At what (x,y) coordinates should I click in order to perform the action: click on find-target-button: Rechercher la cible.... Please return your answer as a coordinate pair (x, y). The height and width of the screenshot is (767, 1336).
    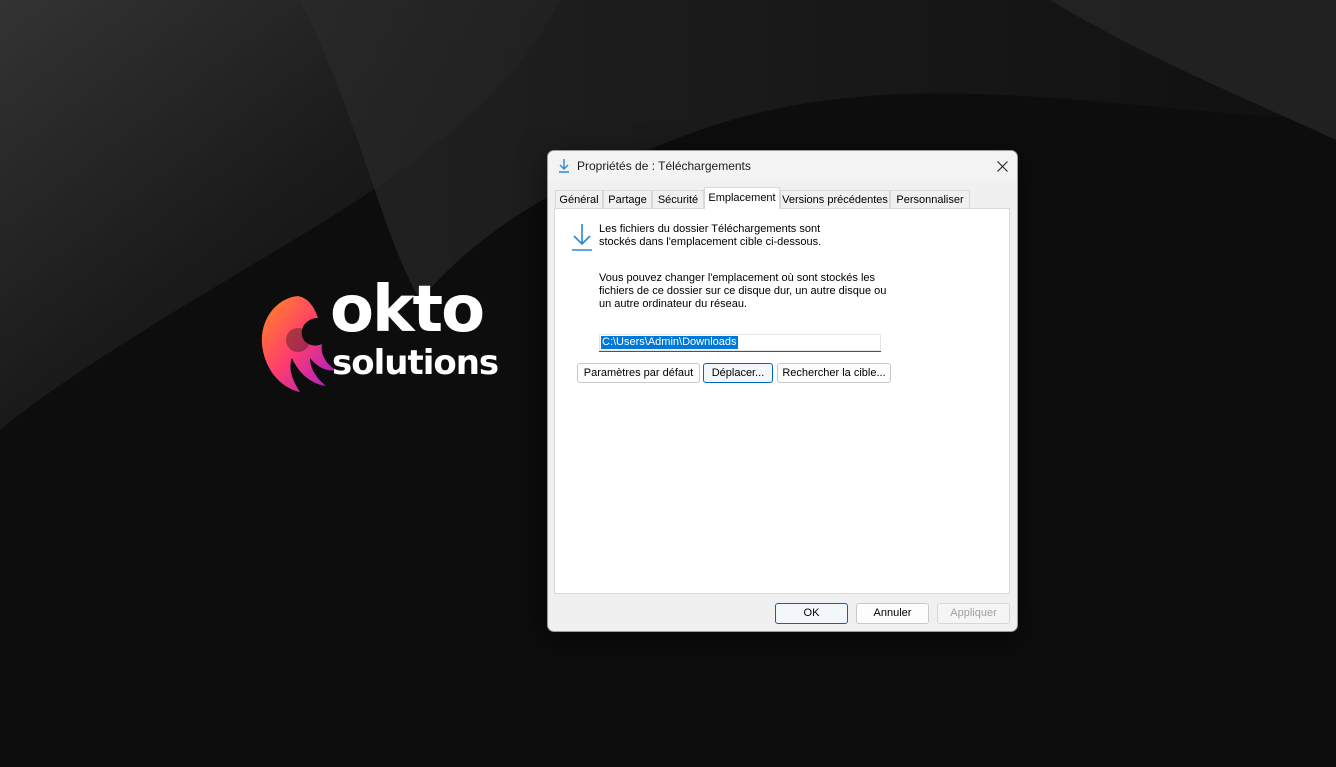
    Looking at the image, I should click on (834, 373).